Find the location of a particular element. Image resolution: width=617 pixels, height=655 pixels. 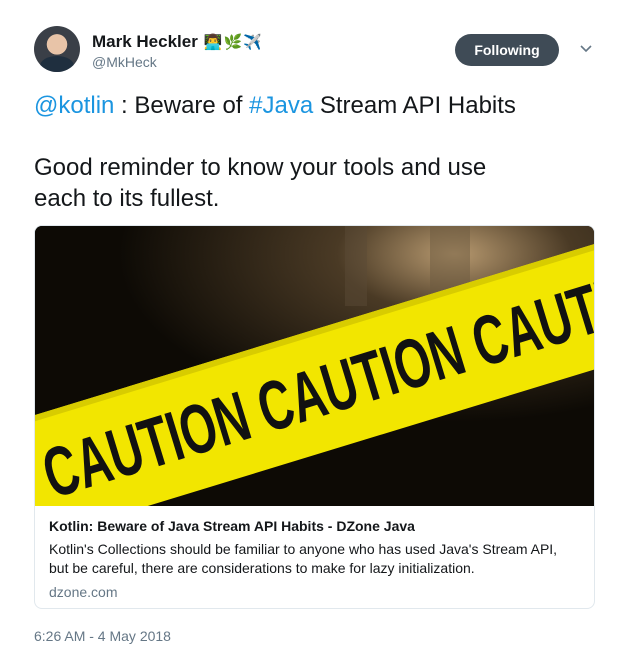

tweet-line-2: Good reminder to know your tools and use is located at coordinates (260, 167).